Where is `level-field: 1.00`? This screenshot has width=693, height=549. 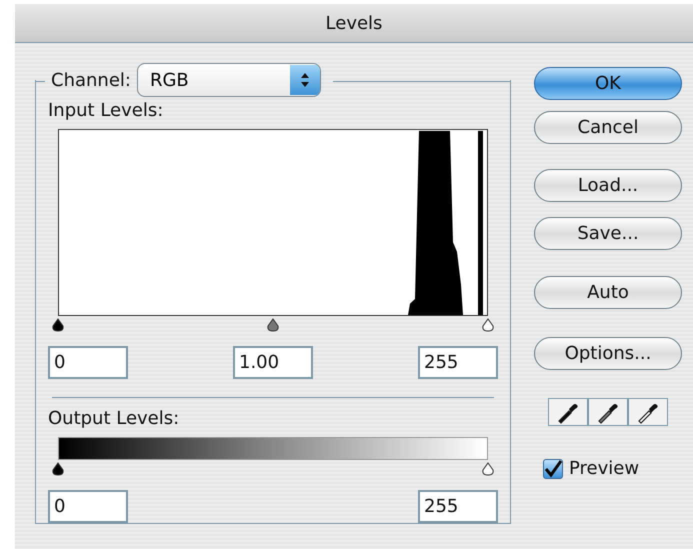
level-field: 1.00 is located at coordinates (273, 362).